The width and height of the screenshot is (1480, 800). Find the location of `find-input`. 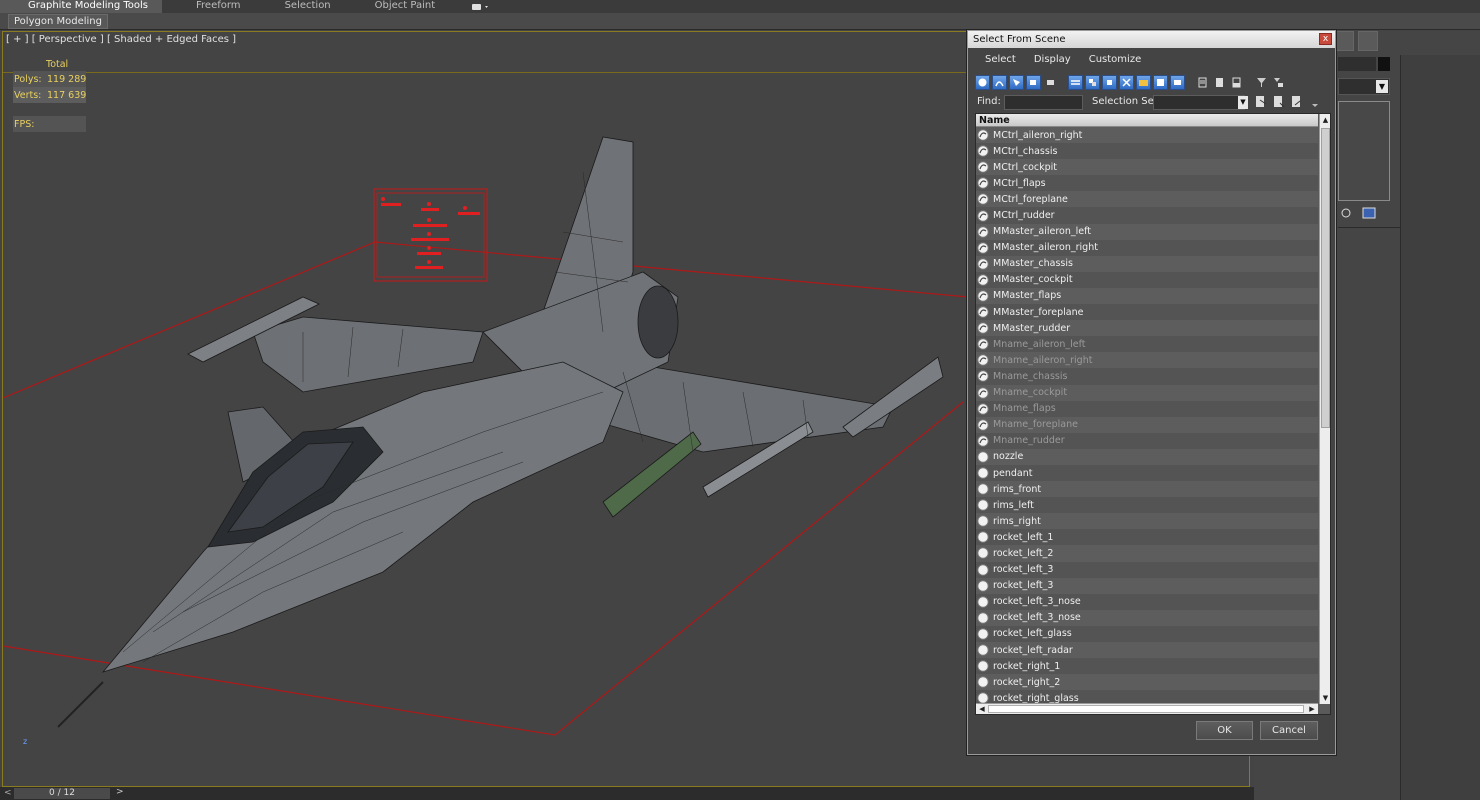

find-input is located at coordinates (1043, 102).